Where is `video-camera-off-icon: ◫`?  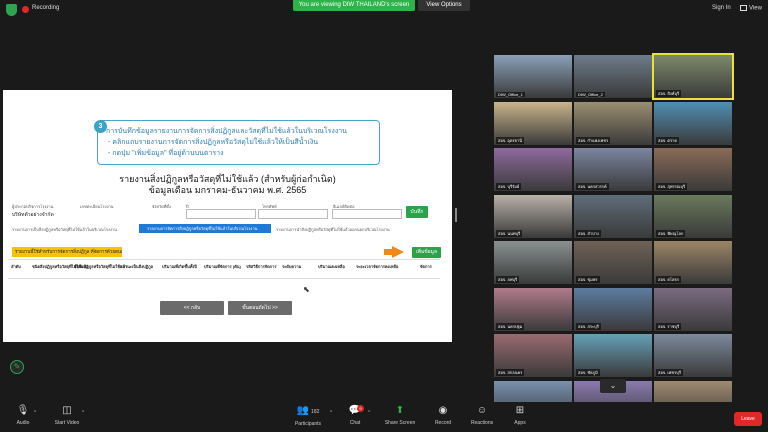
video-camera-off-icon: ◫ is located at coordinates (67, 410).